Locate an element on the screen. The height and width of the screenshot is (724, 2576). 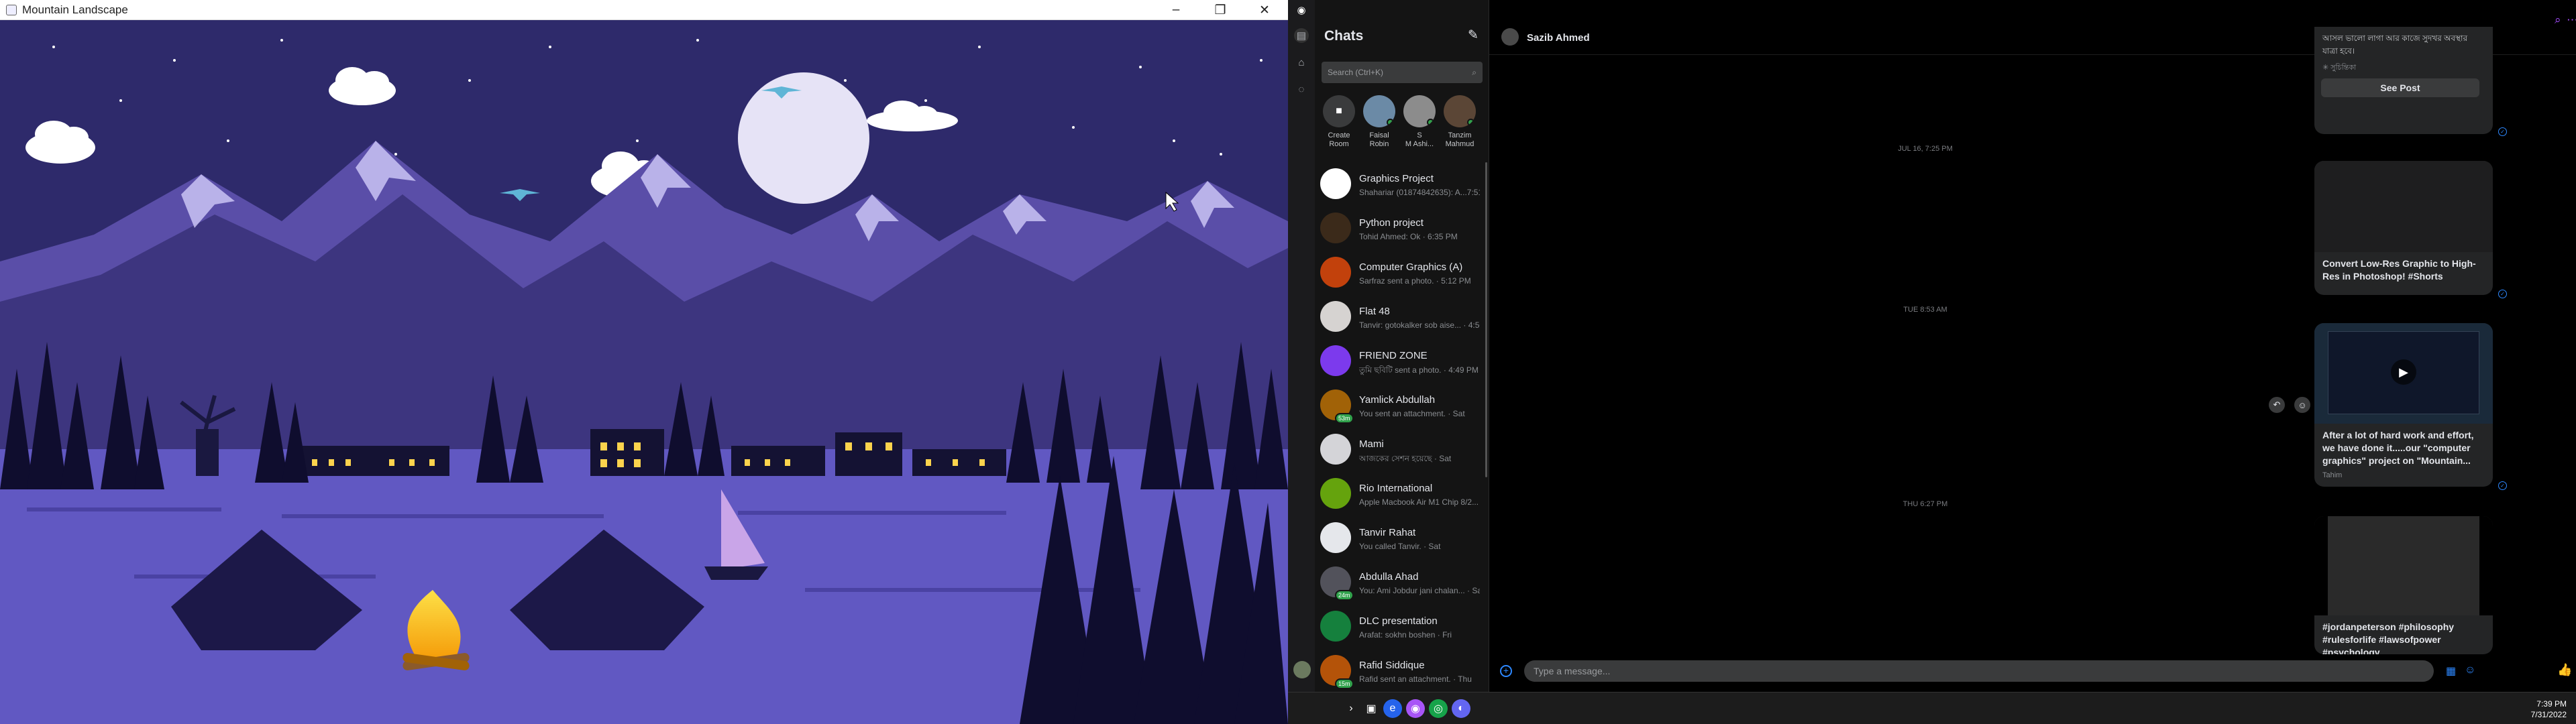
chats-title: Chats is located at coordinates (1344, 36).